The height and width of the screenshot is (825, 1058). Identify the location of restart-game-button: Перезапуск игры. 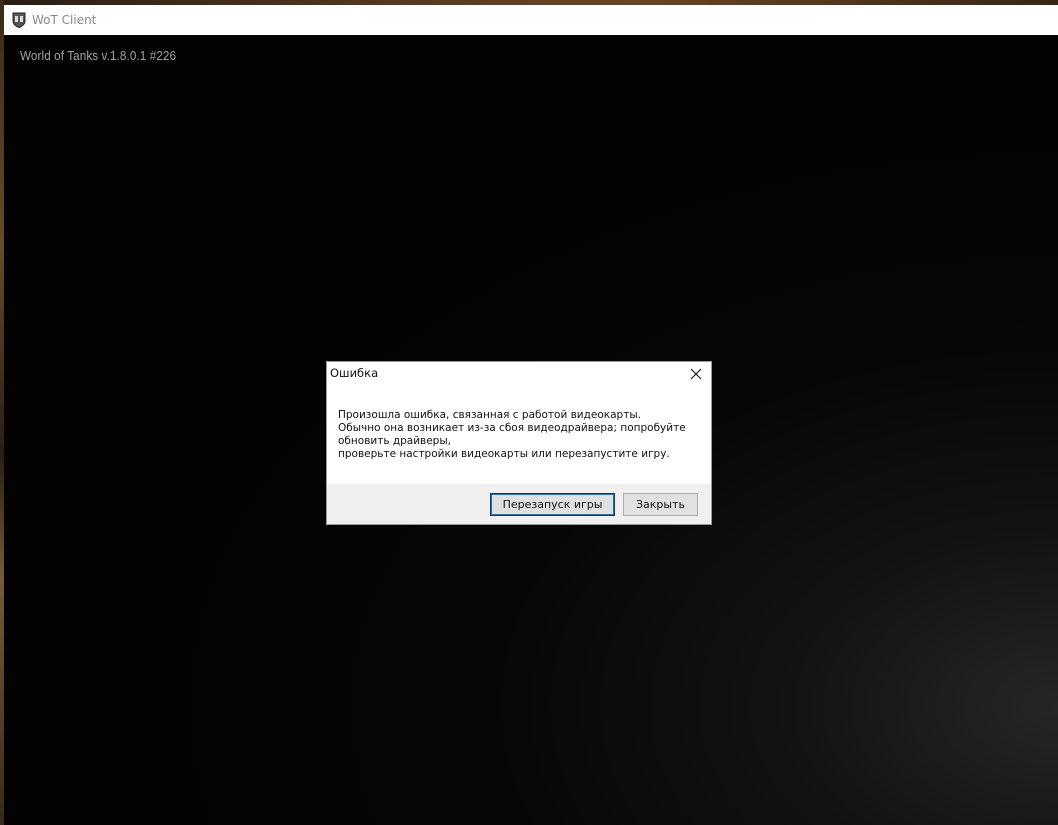
(552, 504).